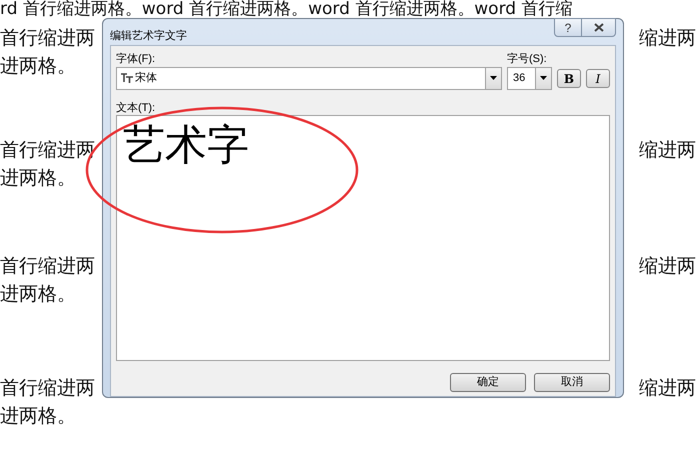 This screenshot has height=450, width=698. I want to click on document-text: rd 首行缩进两格。word 首行缩进两格。word 首行缩进两格。word 首行缩, so click(286, 9).